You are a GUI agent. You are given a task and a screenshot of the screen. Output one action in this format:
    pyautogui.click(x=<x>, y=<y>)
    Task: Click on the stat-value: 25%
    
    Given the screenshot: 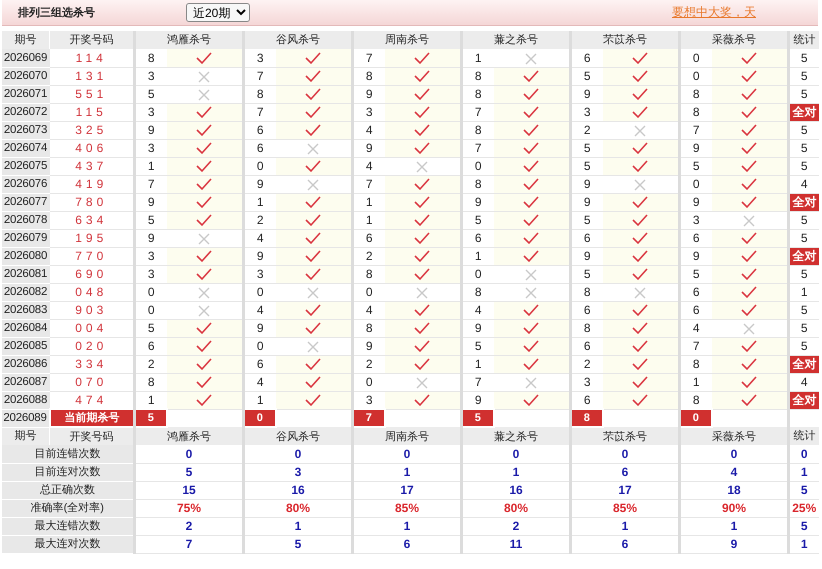 What is the action you would take?
    pyautogui.click(x=803, y=508)
    